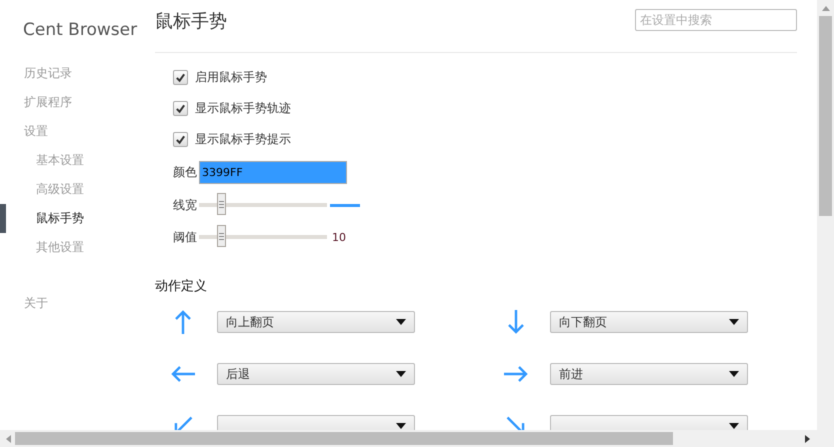 The height and width of the screenshot is (447, 834). What do you see at coordinates (185, 172) in the screenshot?
I see `color-label: 颜色` at bounding box center [185, 172].